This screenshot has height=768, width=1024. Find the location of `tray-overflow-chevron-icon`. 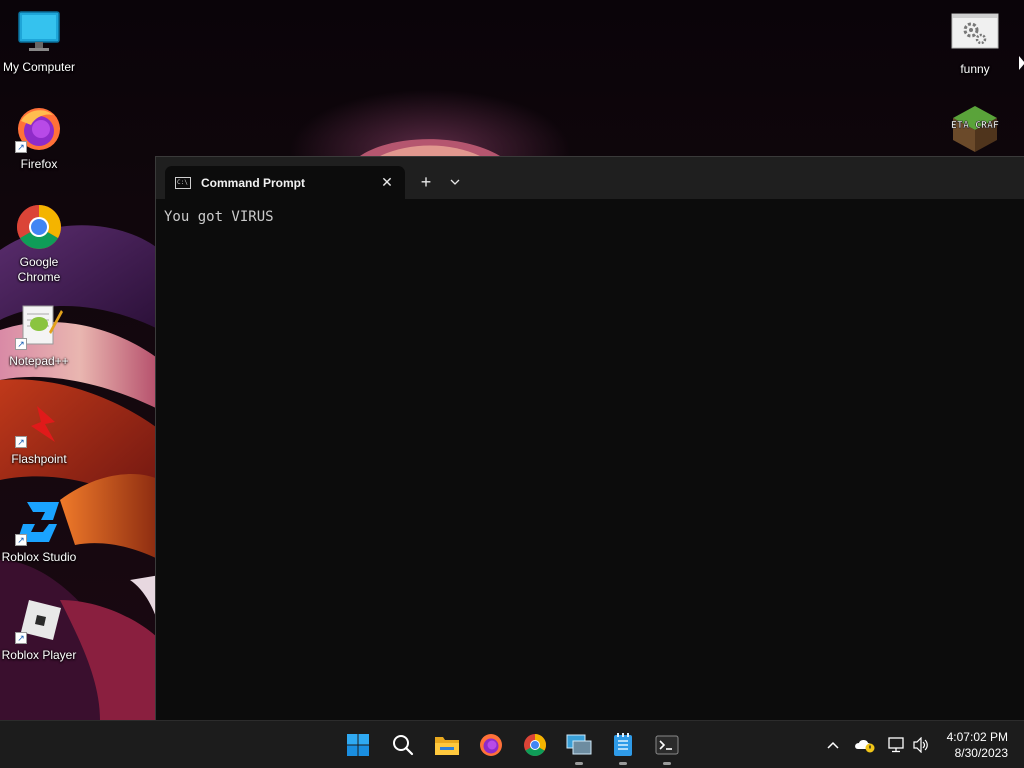

tray-overflow-chevron-icon is located at coordinates (833, 745).